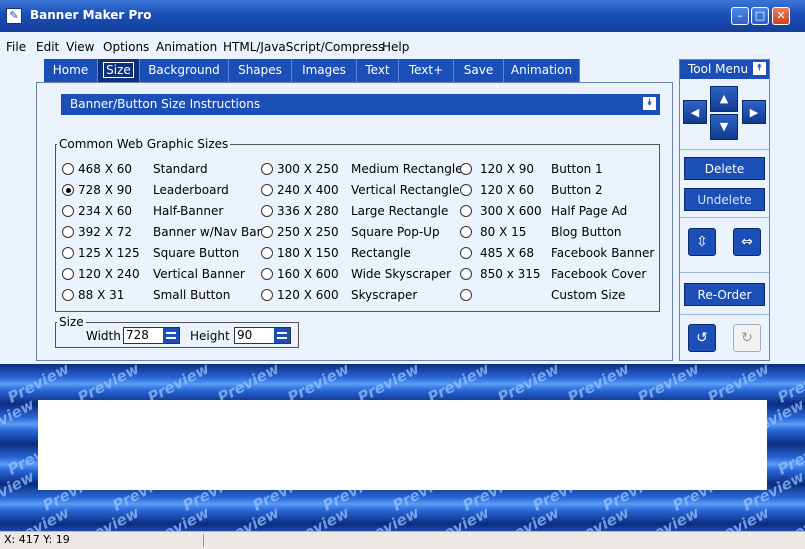  I want to click on maximize-button: □, so click(760, 16).